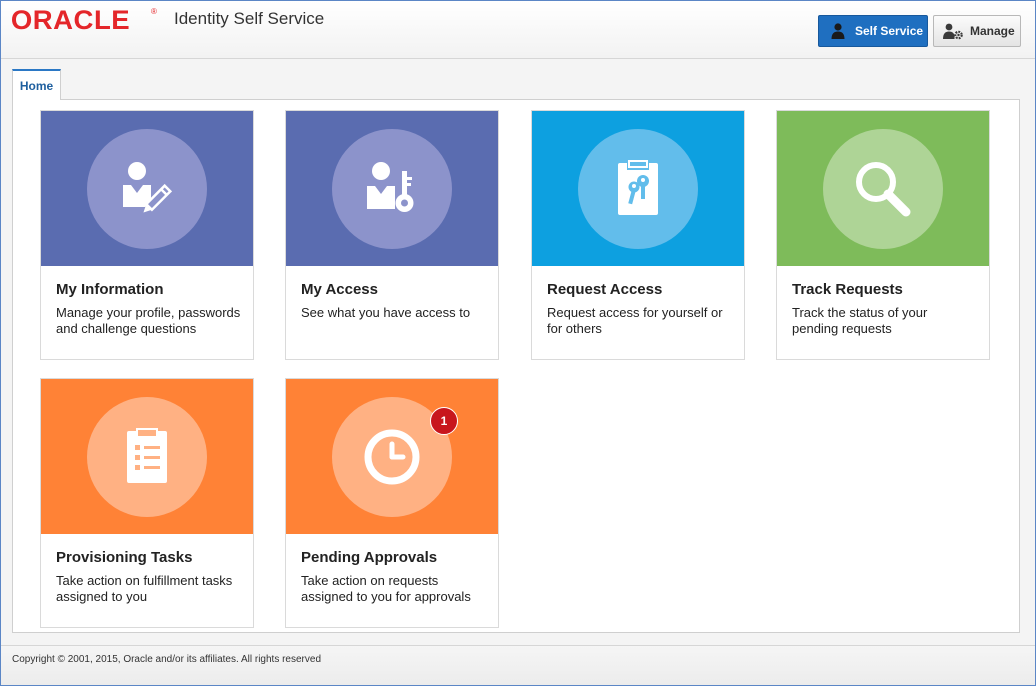 The width and height of the screenshot is (1036, 686). Describe the element at coordinates (1027, 372) in the screenshot. I see `content-gutter-right` at that location.